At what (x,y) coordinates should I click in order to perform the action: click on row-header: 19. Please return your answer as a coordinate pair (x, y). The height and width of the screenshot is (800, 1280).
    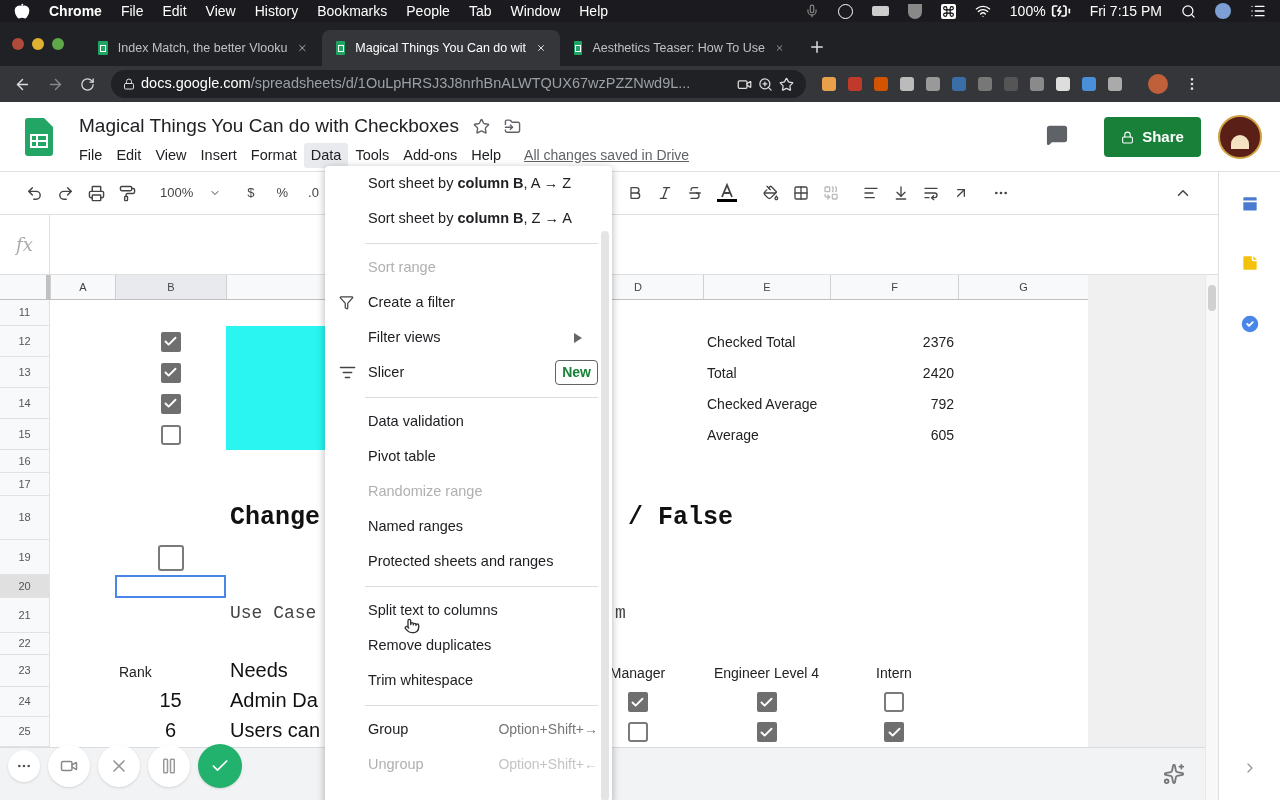
    Looking at the image, I should click on (25, 557).